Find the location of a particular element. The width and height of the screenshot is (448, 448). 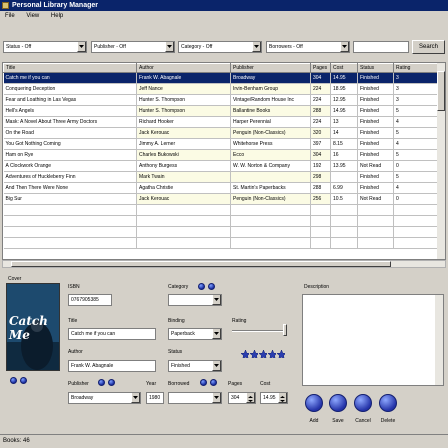

rating-slider is located at coordinates (258, 331).